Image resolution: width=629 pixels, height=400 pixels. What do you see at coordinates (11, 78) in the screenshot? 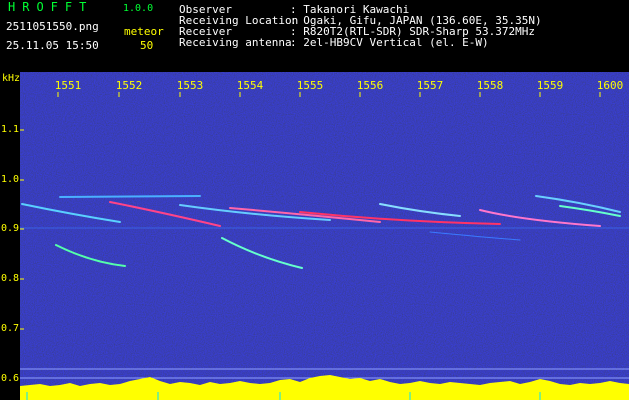
I see `frequency-unit: kHz` at bounding box center [11, 78].